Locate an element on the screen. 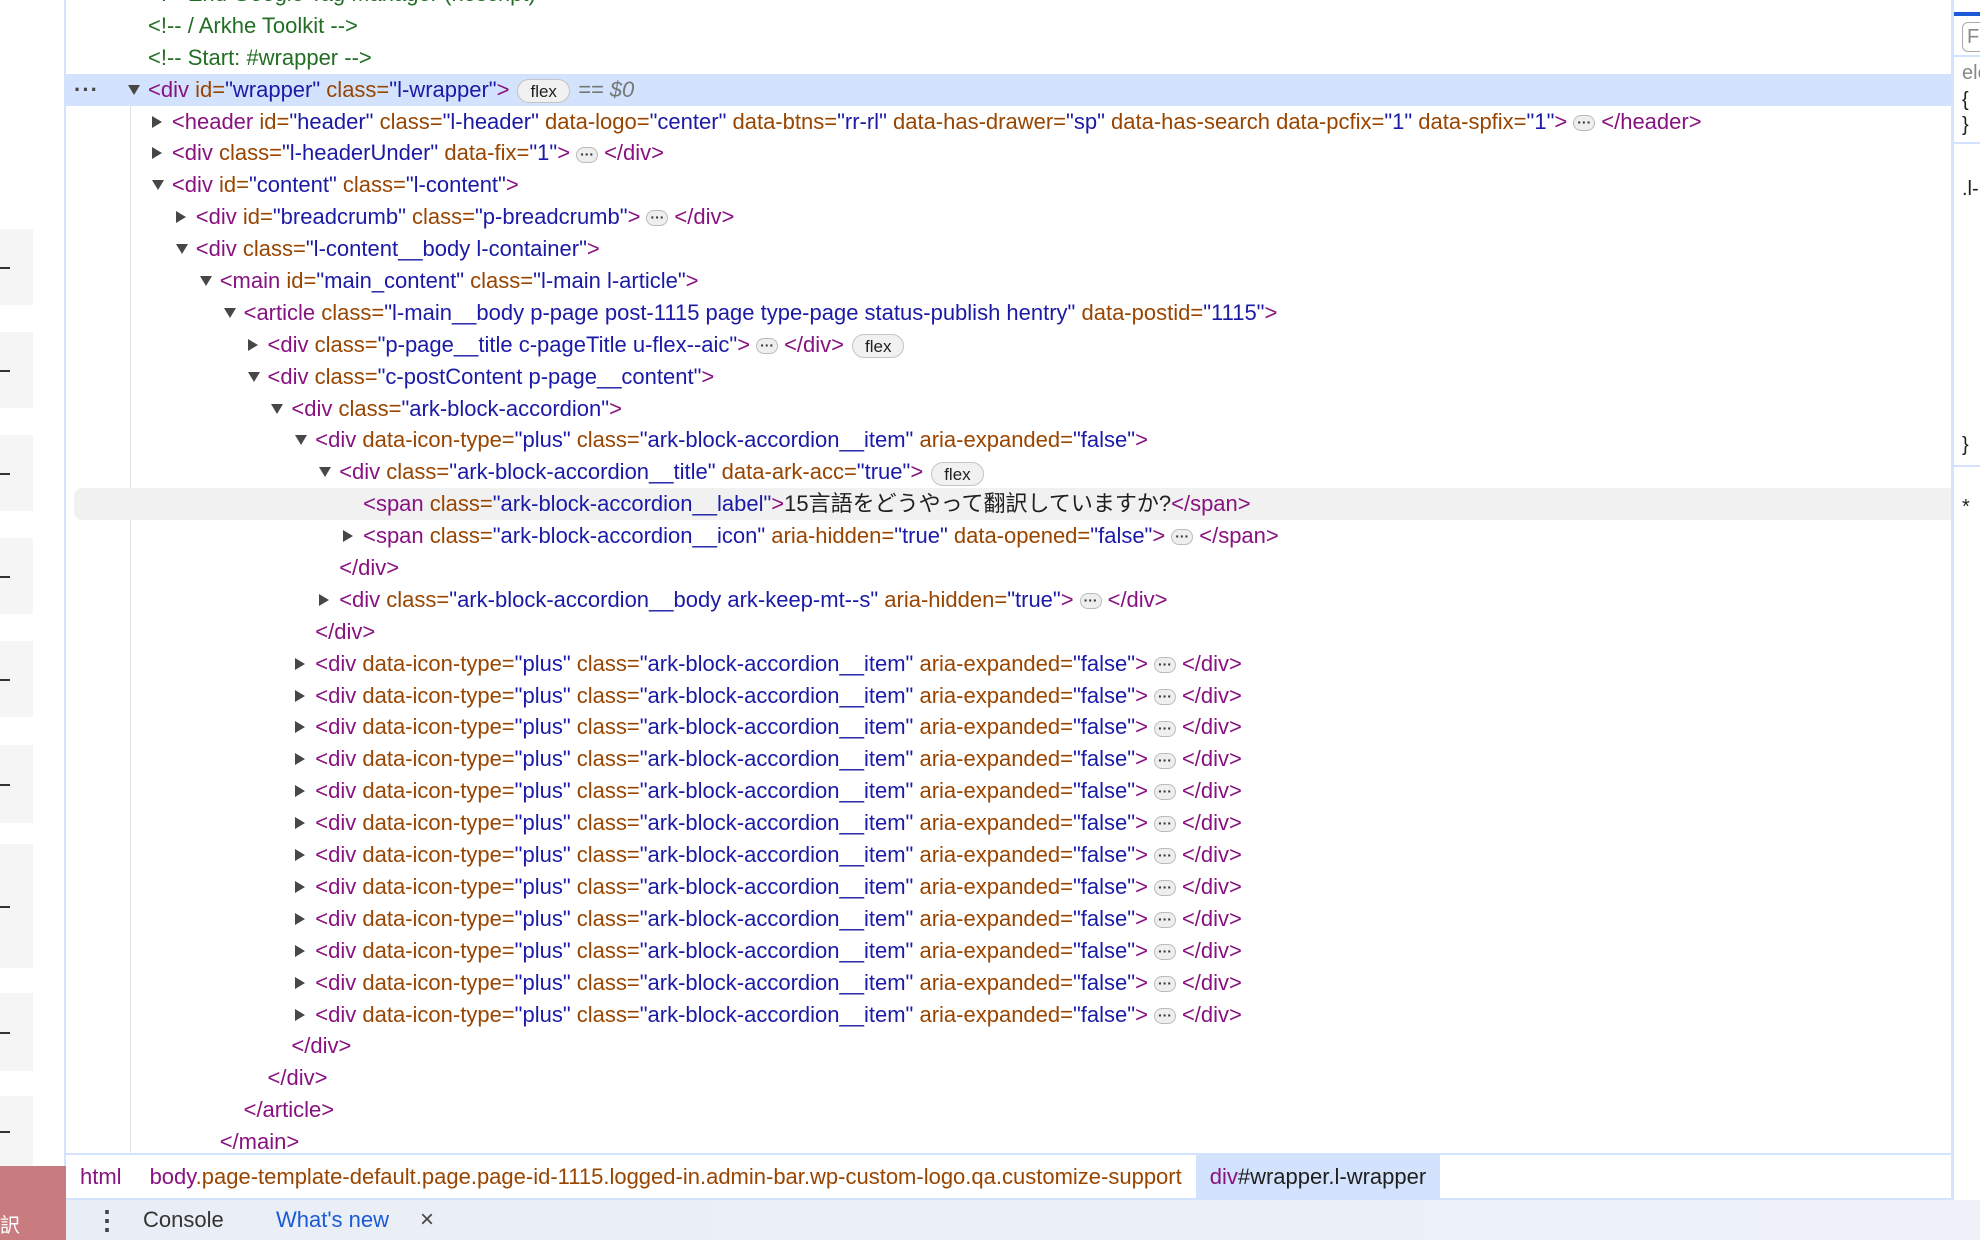 Image resolution: width=1980 pixels, height=1240 pixels. row-menu-icon: ··· is located at coordinates (86, 90).